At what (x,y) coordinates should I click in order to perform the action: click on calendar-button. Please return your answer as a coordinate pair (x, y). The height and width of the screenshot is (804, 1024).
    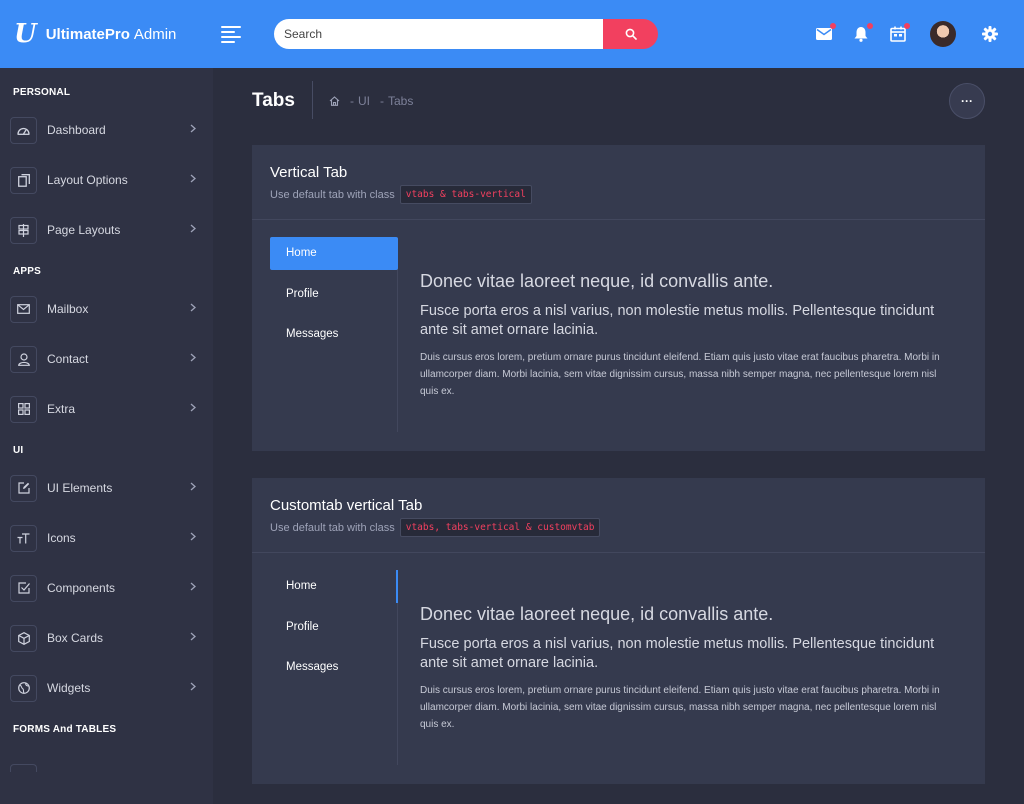
    Looking at the image, I should click on (899, 33).